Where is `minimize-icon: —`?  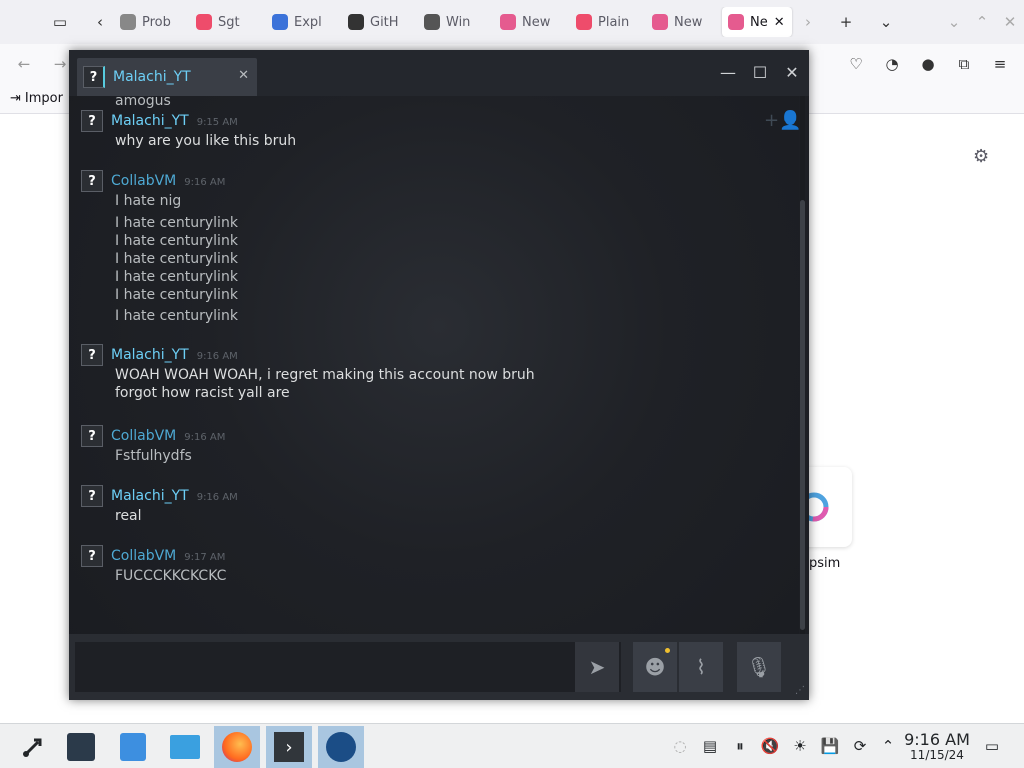
minimize-icon: — is located at coordinates (728, 72).